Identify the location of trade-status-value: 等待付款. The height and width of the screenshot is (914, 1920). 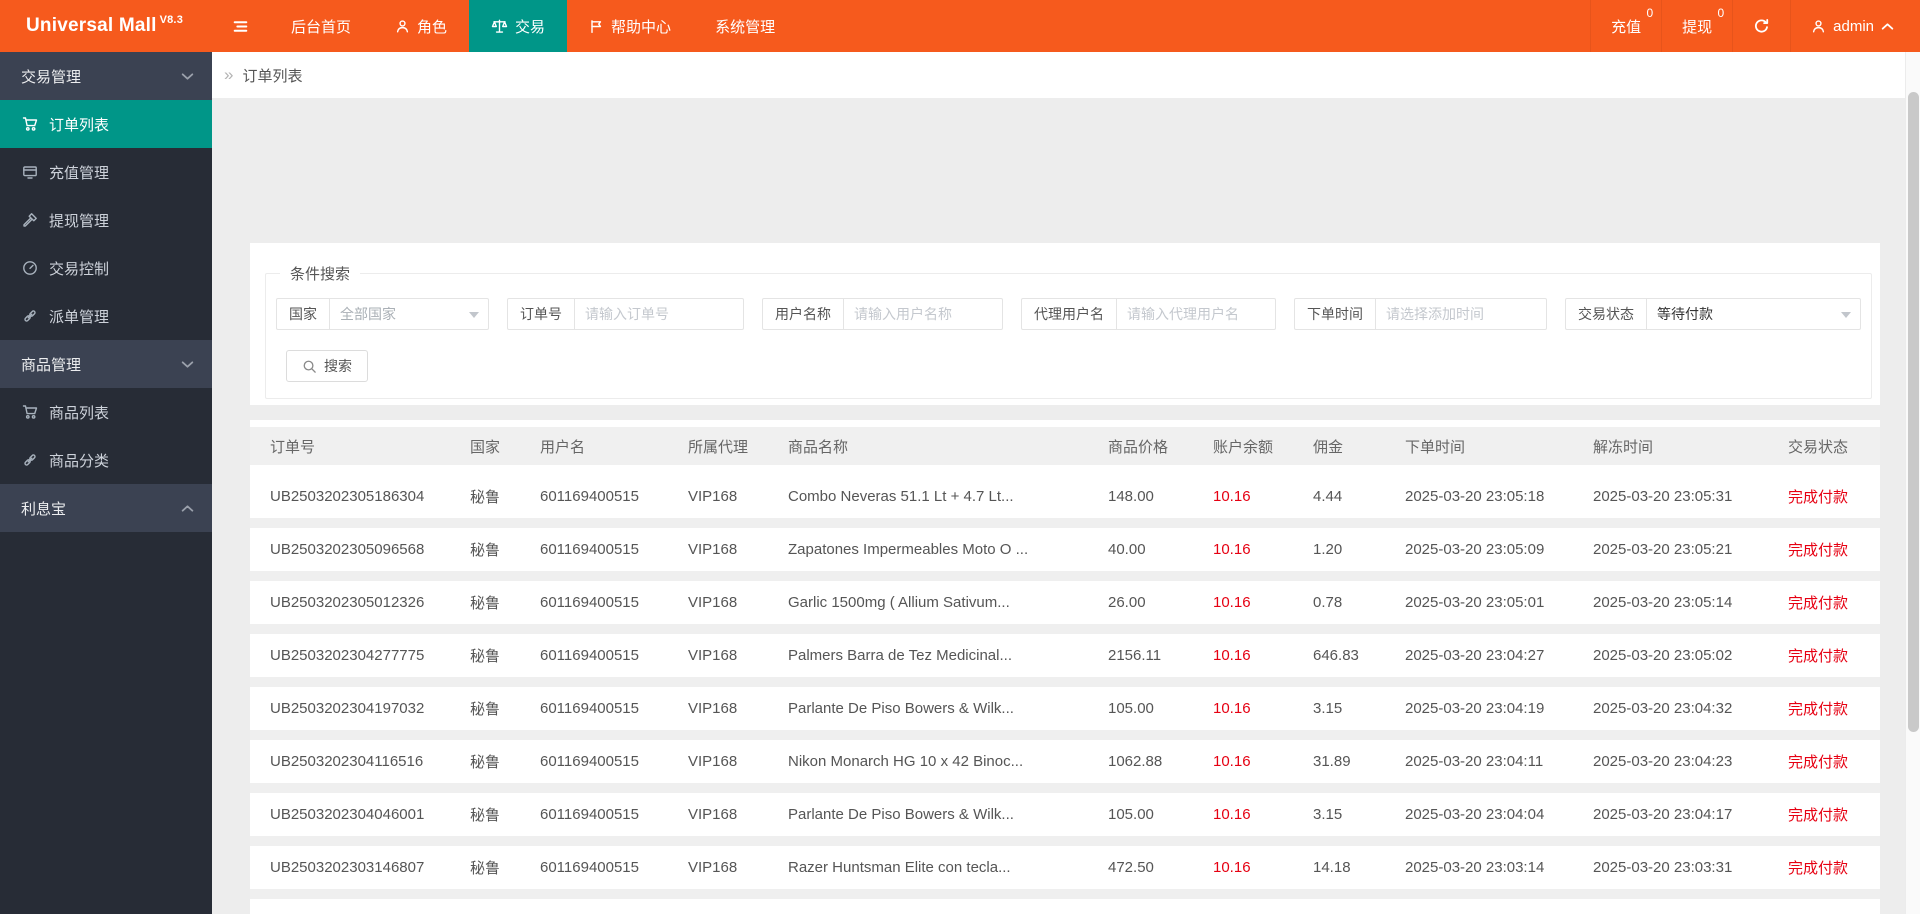
(1685, 314).